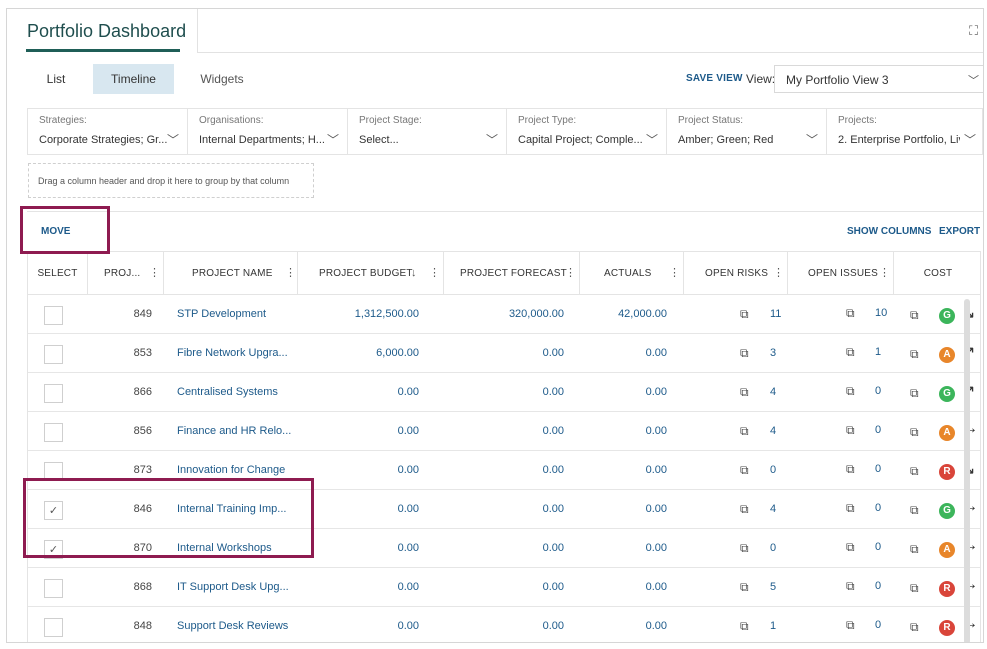  Describe the element at coordinates (775, 314) in the screenshot. I see `open-risks-count: 11` at that location.